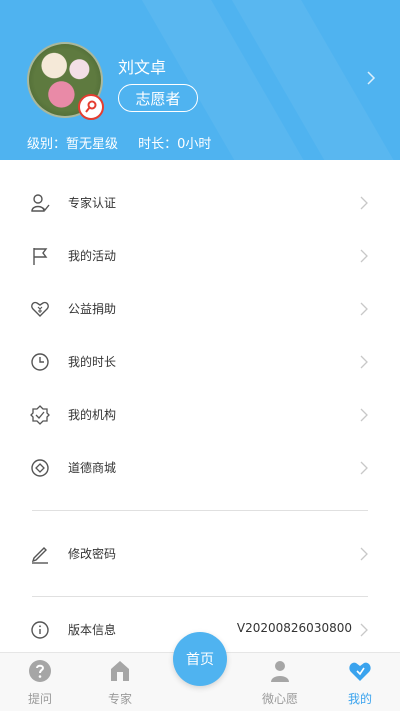 The height and width of the screenshot is (711, 400). I want to click on nav-label: 微心愿, so click(279, 699).